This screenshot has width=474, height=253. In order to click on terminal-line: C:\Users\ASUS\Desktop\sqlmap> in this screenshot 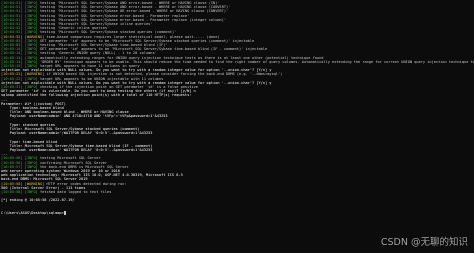, I will do `click(32, 213)`.